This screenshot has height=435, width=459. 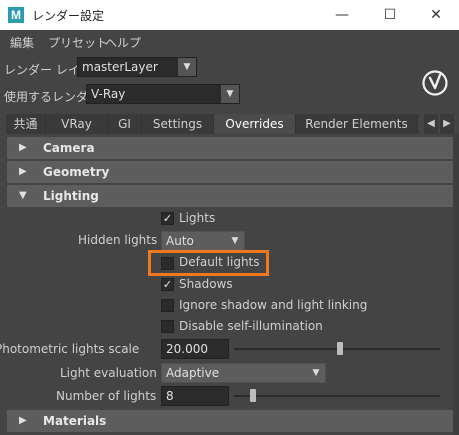 I want to click on vertical-scrollbar, so click(x=456, y=284).